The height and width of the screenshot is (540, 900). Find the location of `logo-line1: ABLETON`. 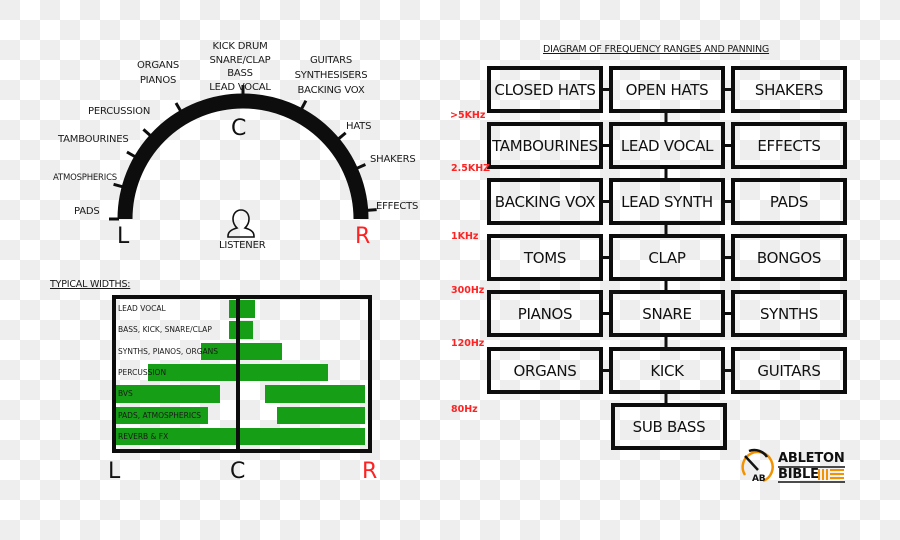

logo-line1: ABLETON is located at coordinates (811, 458).